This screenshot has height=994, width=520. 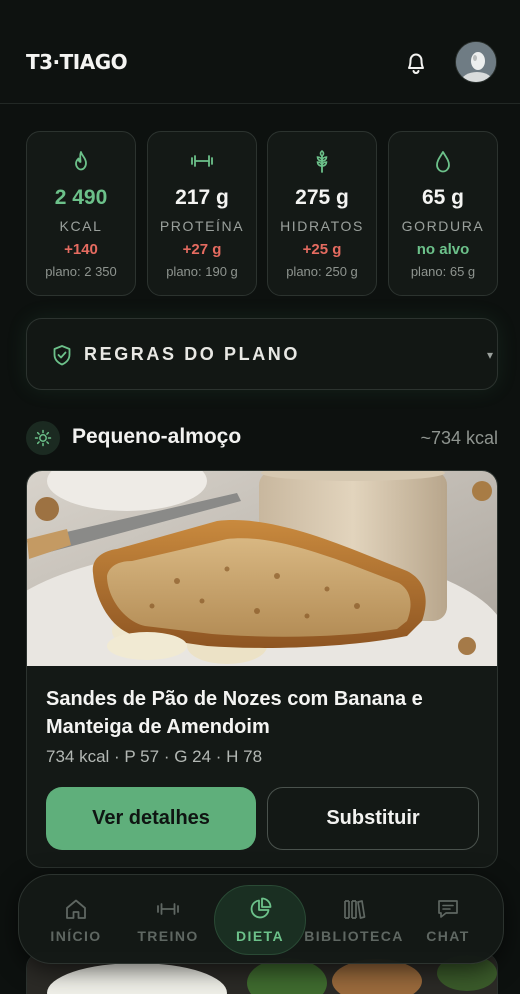 What do you see at coordinates (443, 249) in the screenshot?
I see `stat-delta: no alvo` at bounding box center [443, 249].